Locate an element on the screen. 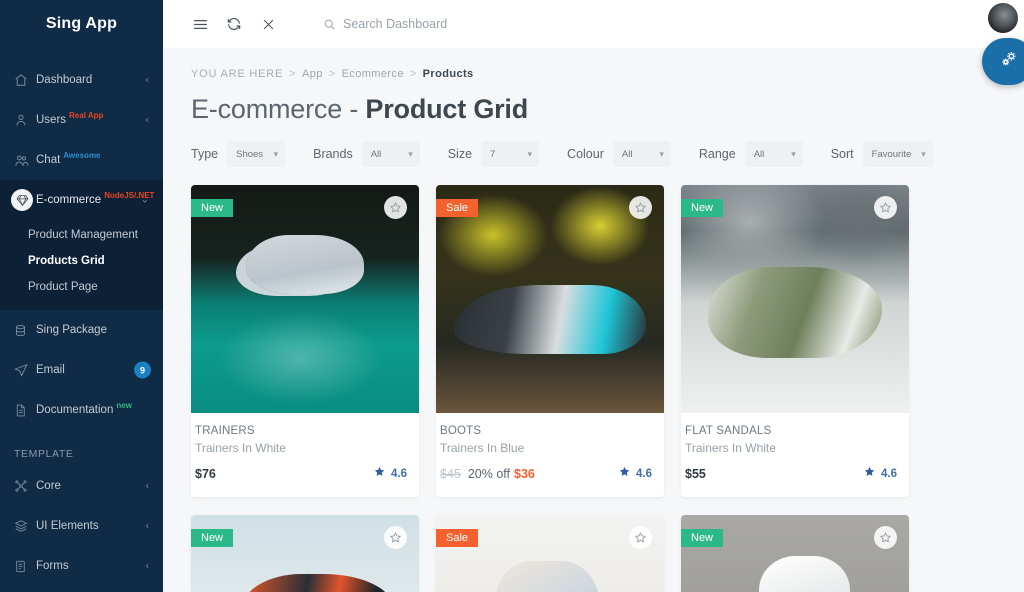  filter-group-type: Type Shoes ▾ is located at coordinates (238, 154).